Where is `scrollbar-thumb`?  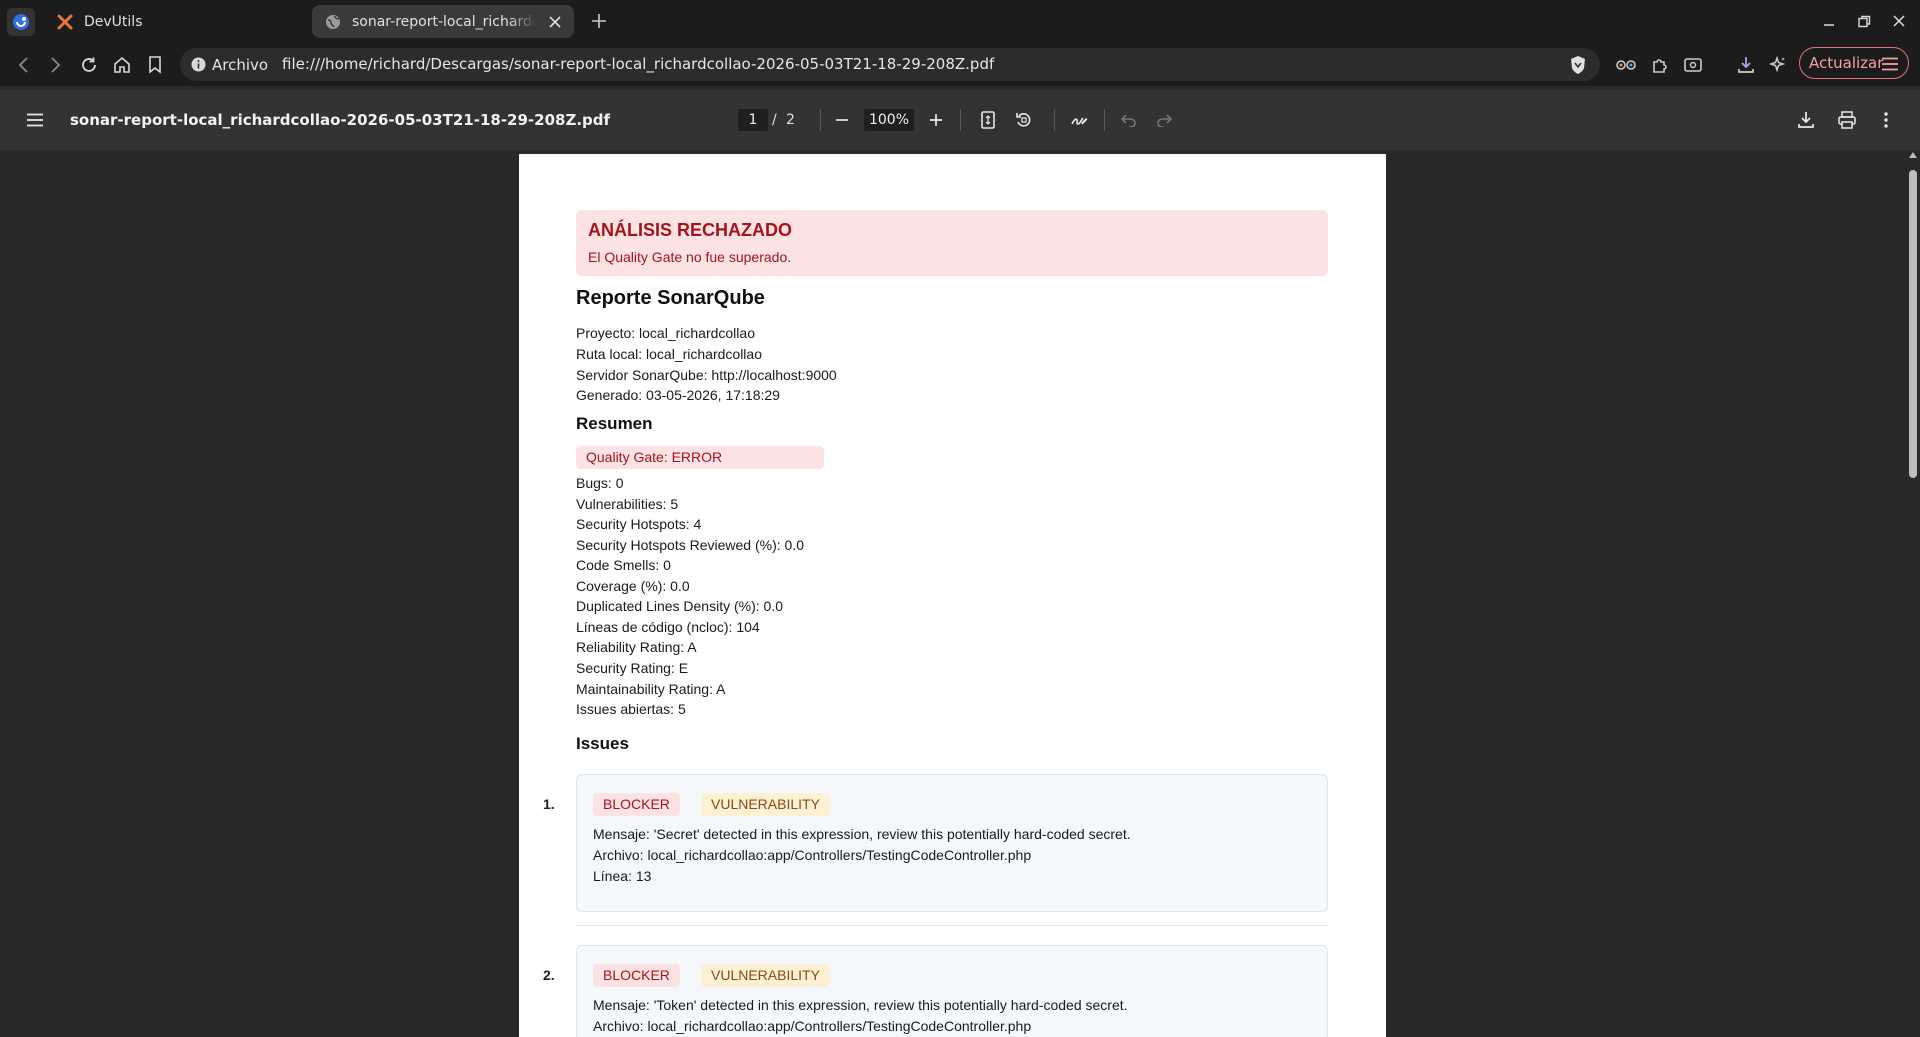
scrollbar-thumb is located at coordinates (1913, 324).